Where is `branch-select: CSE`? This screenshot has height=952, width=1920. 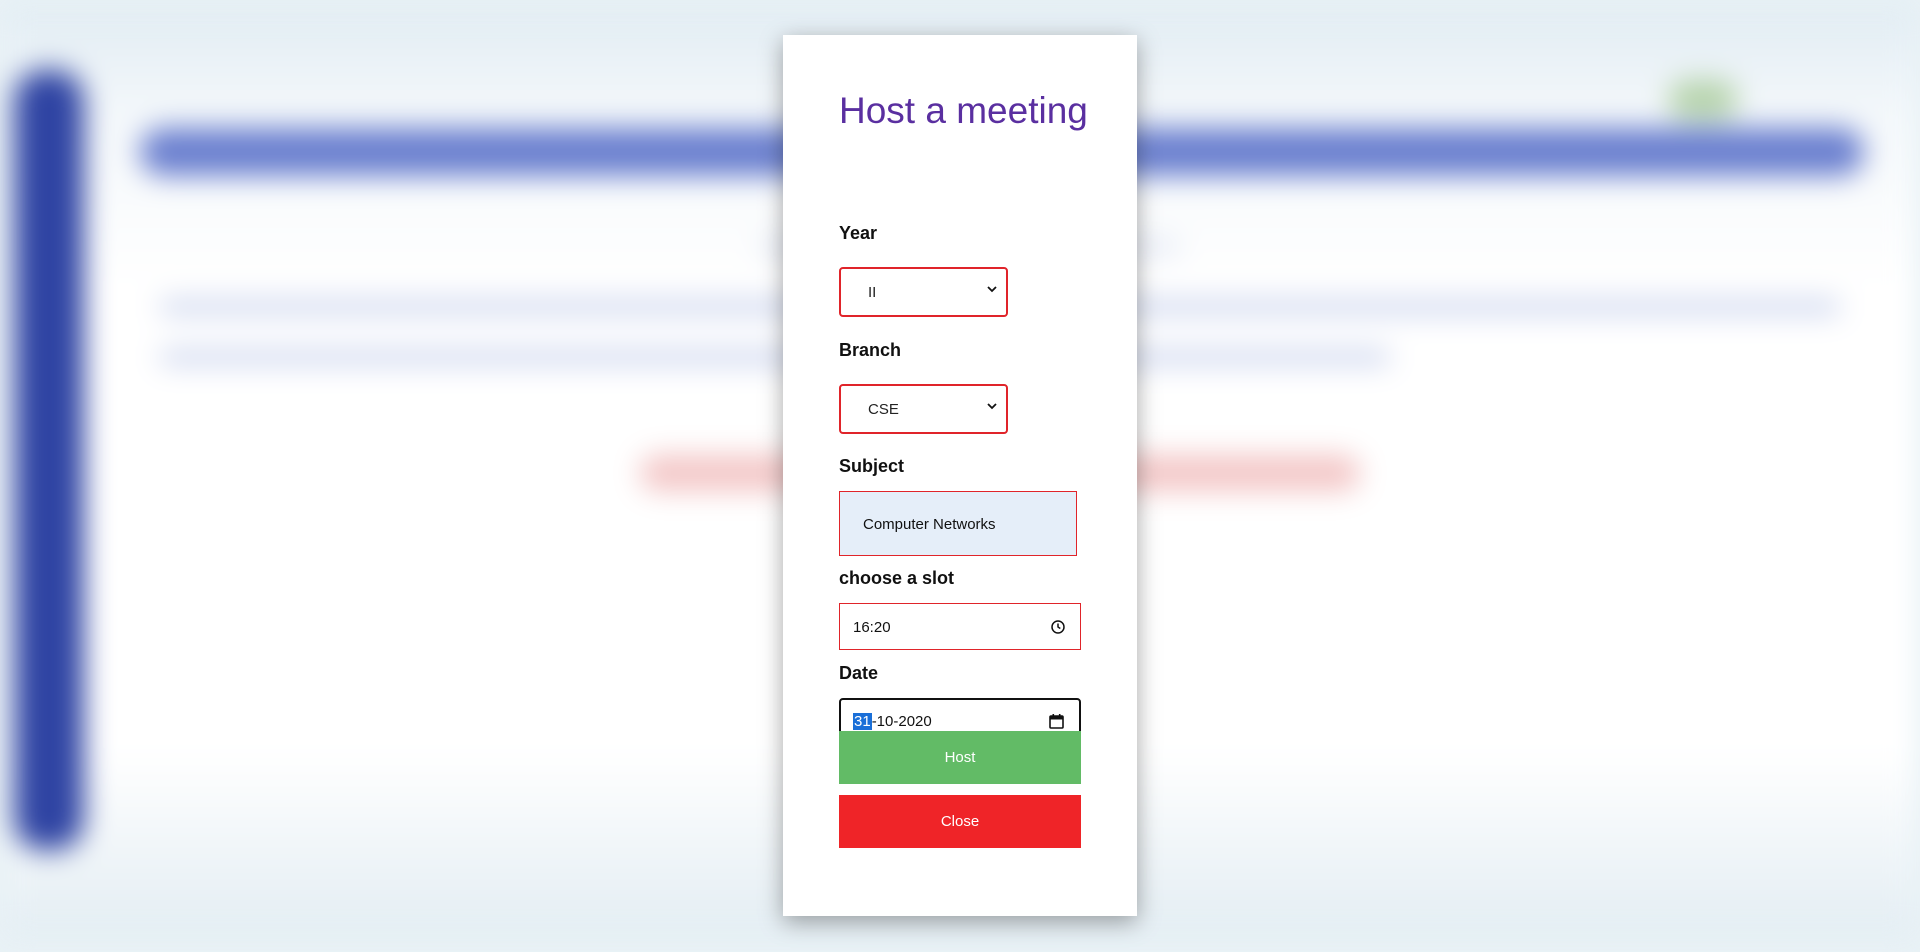
branch-select: CSE is located at coordinates (923, 409).